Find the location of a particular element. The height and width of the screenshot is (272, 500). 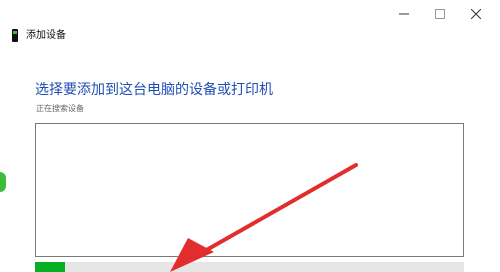

maximize-icon is located at coordinates (440, 14).